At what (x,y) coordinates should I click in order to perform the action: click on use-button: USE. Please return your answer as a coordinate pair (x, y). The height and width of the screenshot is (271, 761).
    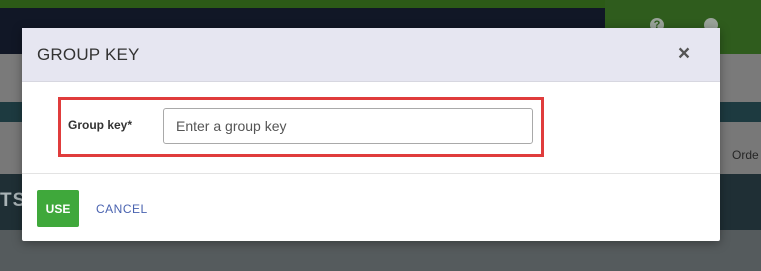
    Looking at the image, I should click on (58, 208).